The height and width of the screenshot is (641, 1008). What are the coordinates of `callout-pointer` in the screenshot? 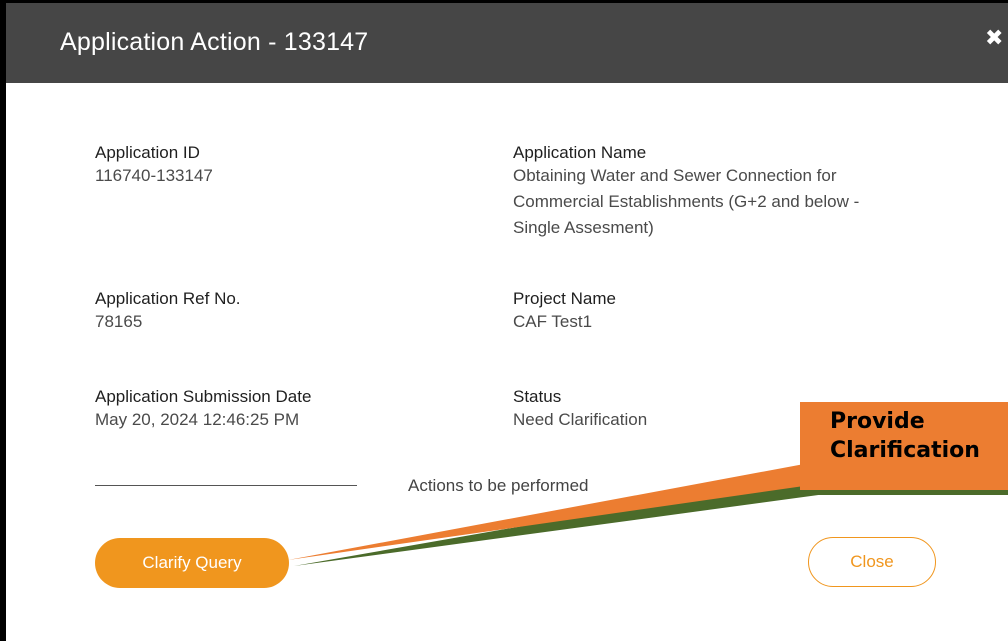 It's located at (579, 514).